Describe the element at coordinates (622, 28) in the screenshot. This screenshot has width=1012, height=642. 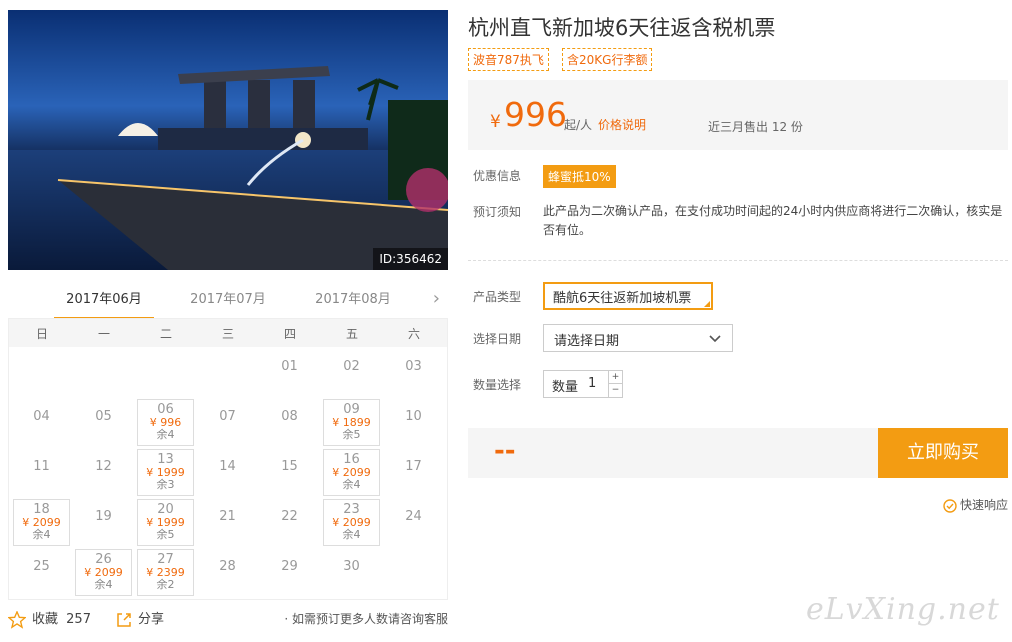
I see `product-title: 杭州直飞新加坡6天往返含税机票` at that location.